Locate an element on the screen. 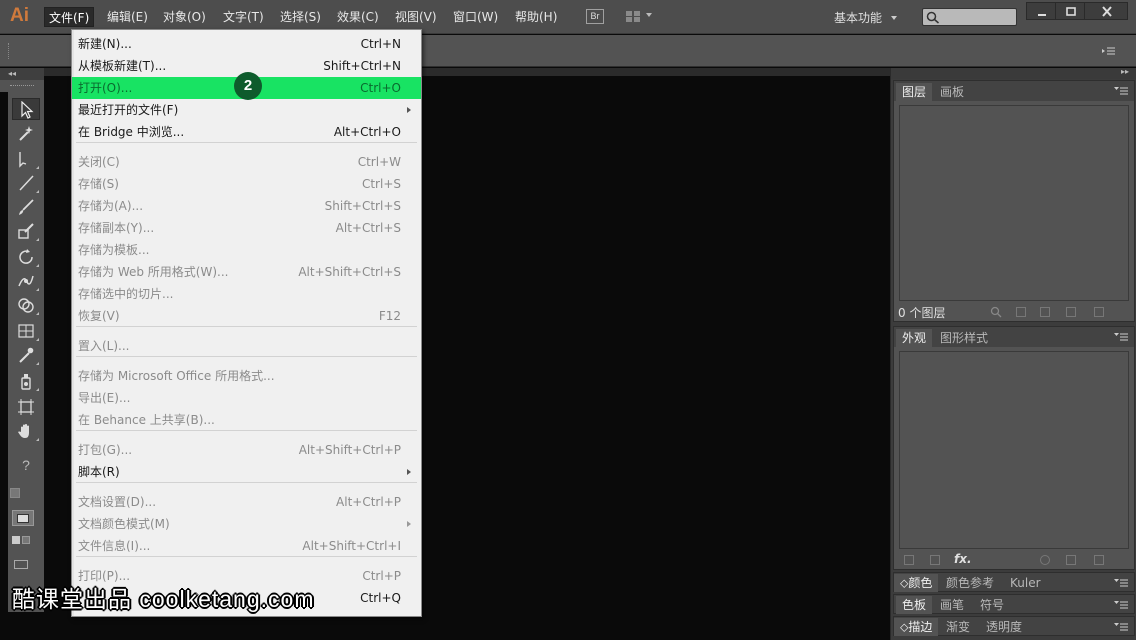  menu-item-save-a-copy: 存储副本(Y)... Alt+Ctrl+S is located at coordinates (246, 228).